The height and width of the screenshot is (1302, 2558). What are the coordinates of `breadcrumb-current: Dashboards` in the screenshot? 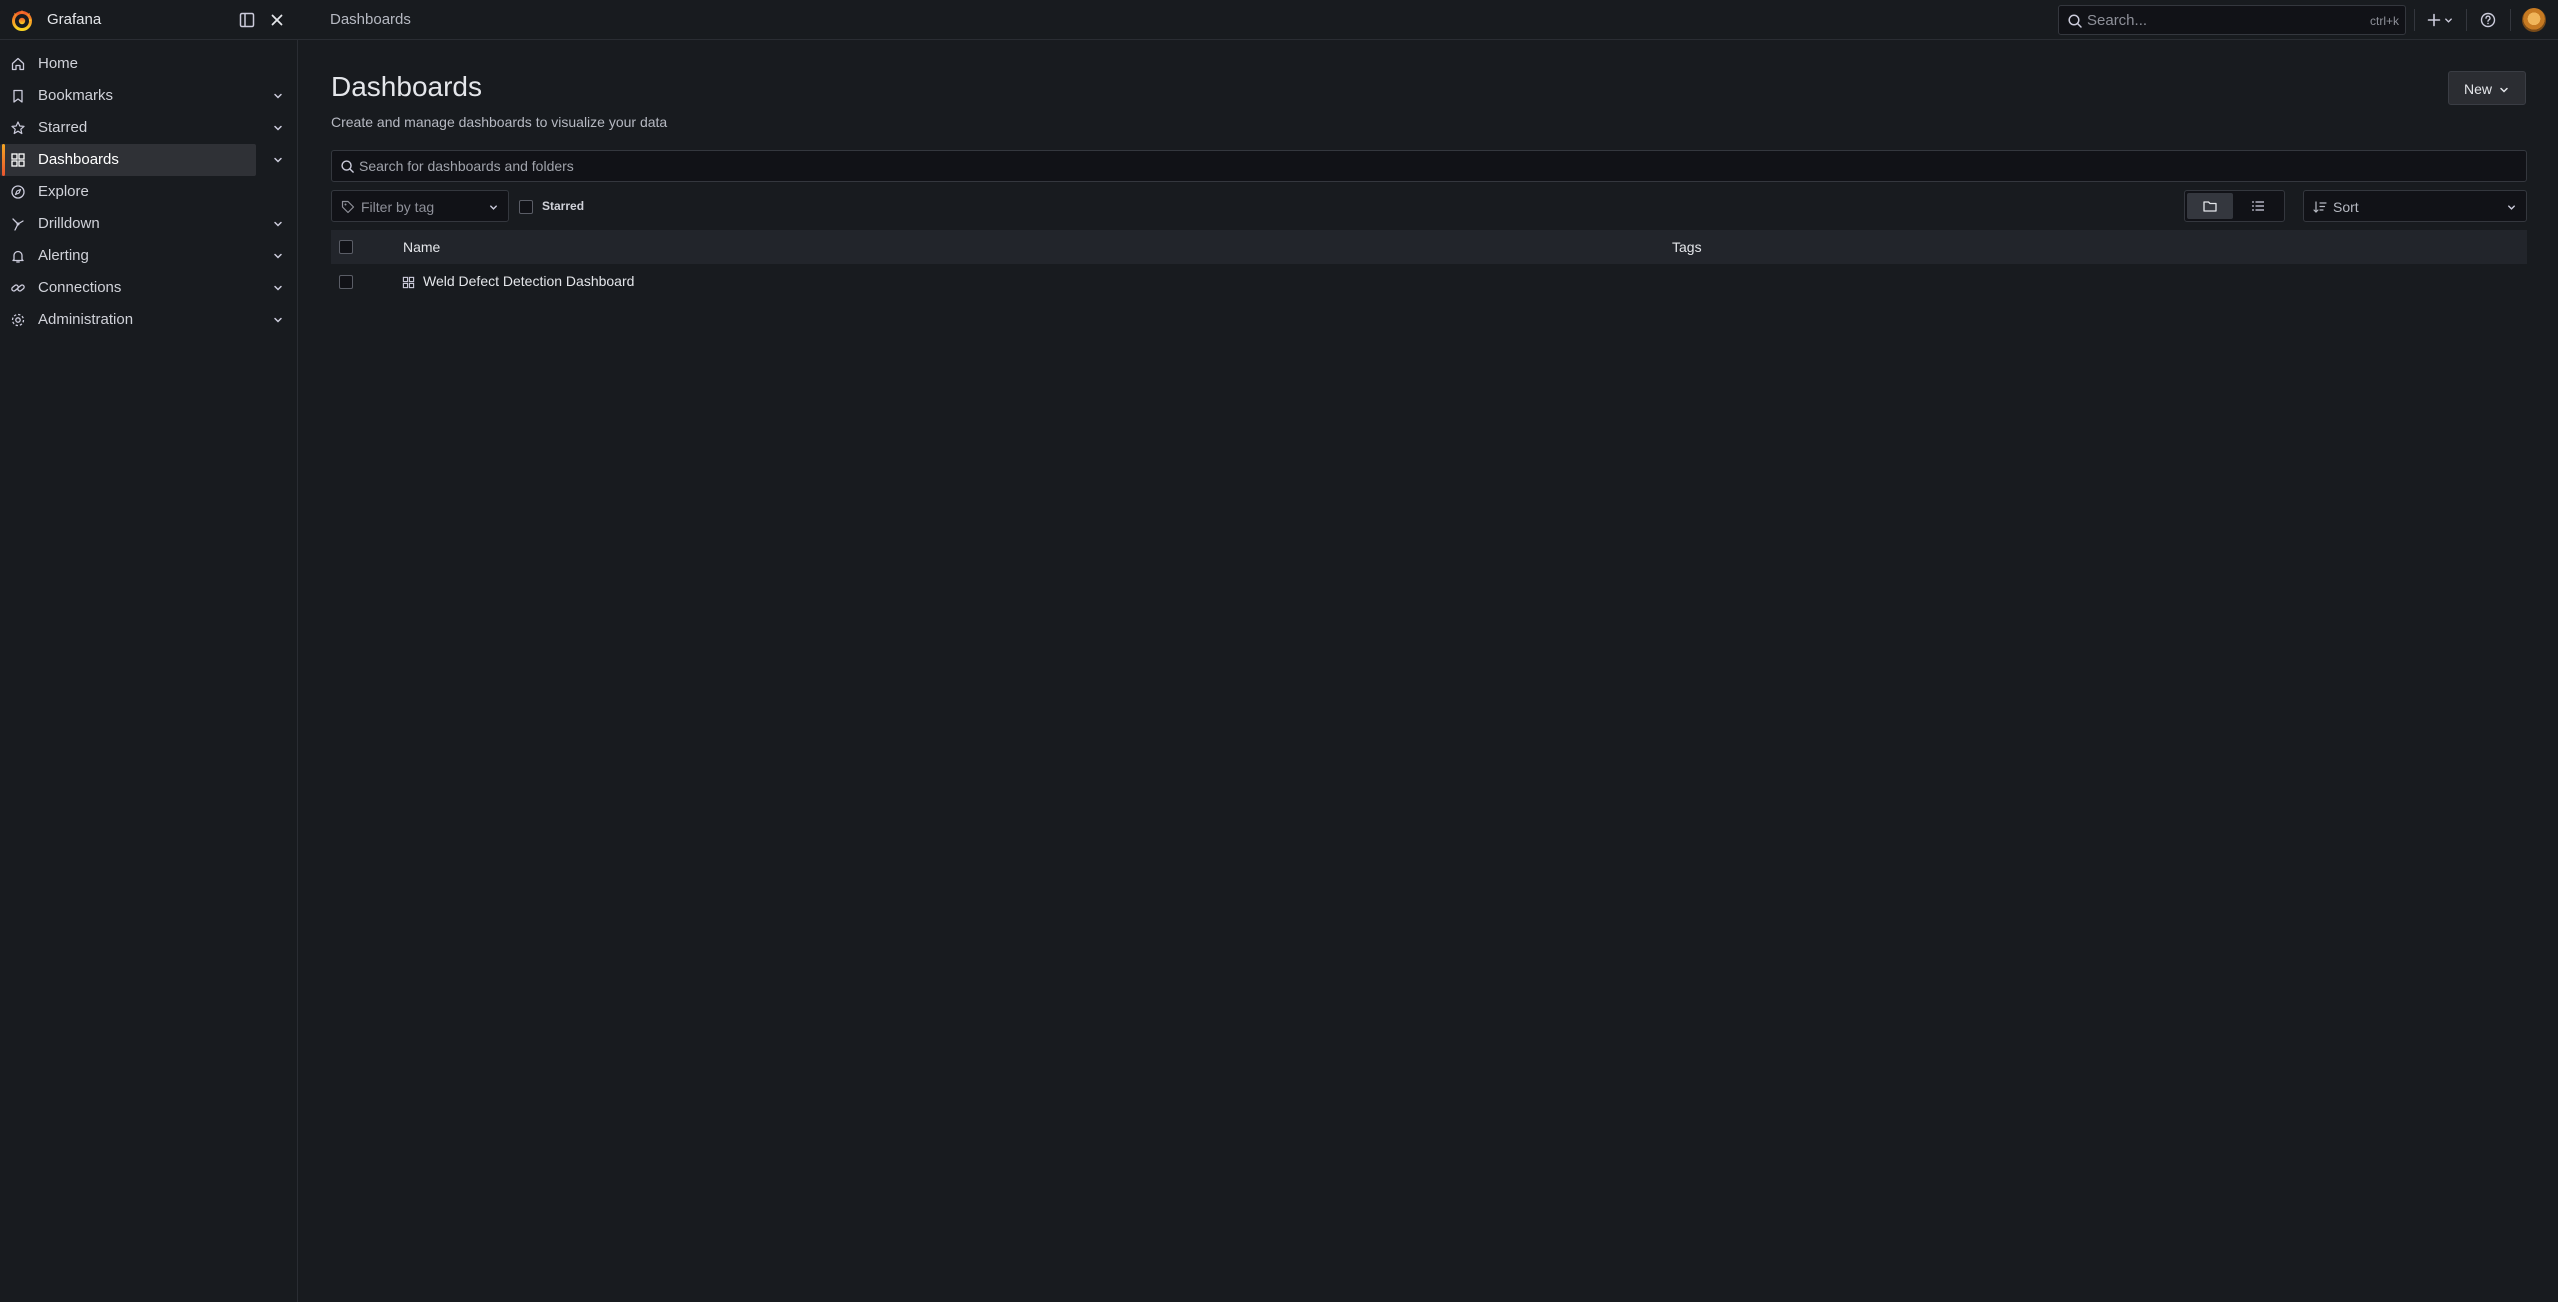 It's located at (370, 19).